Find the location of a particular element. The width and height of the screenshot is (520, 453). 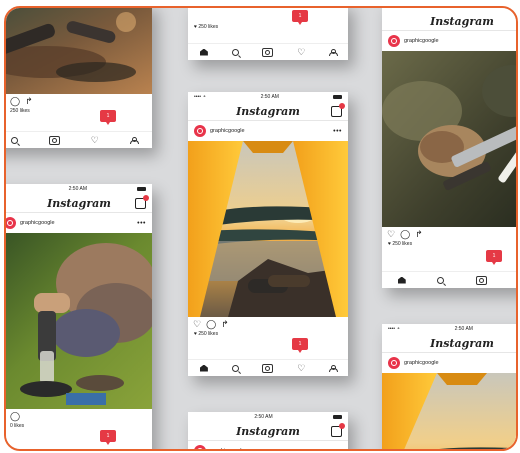

likes-count: 250 likes is located at coordinates (20, 111).